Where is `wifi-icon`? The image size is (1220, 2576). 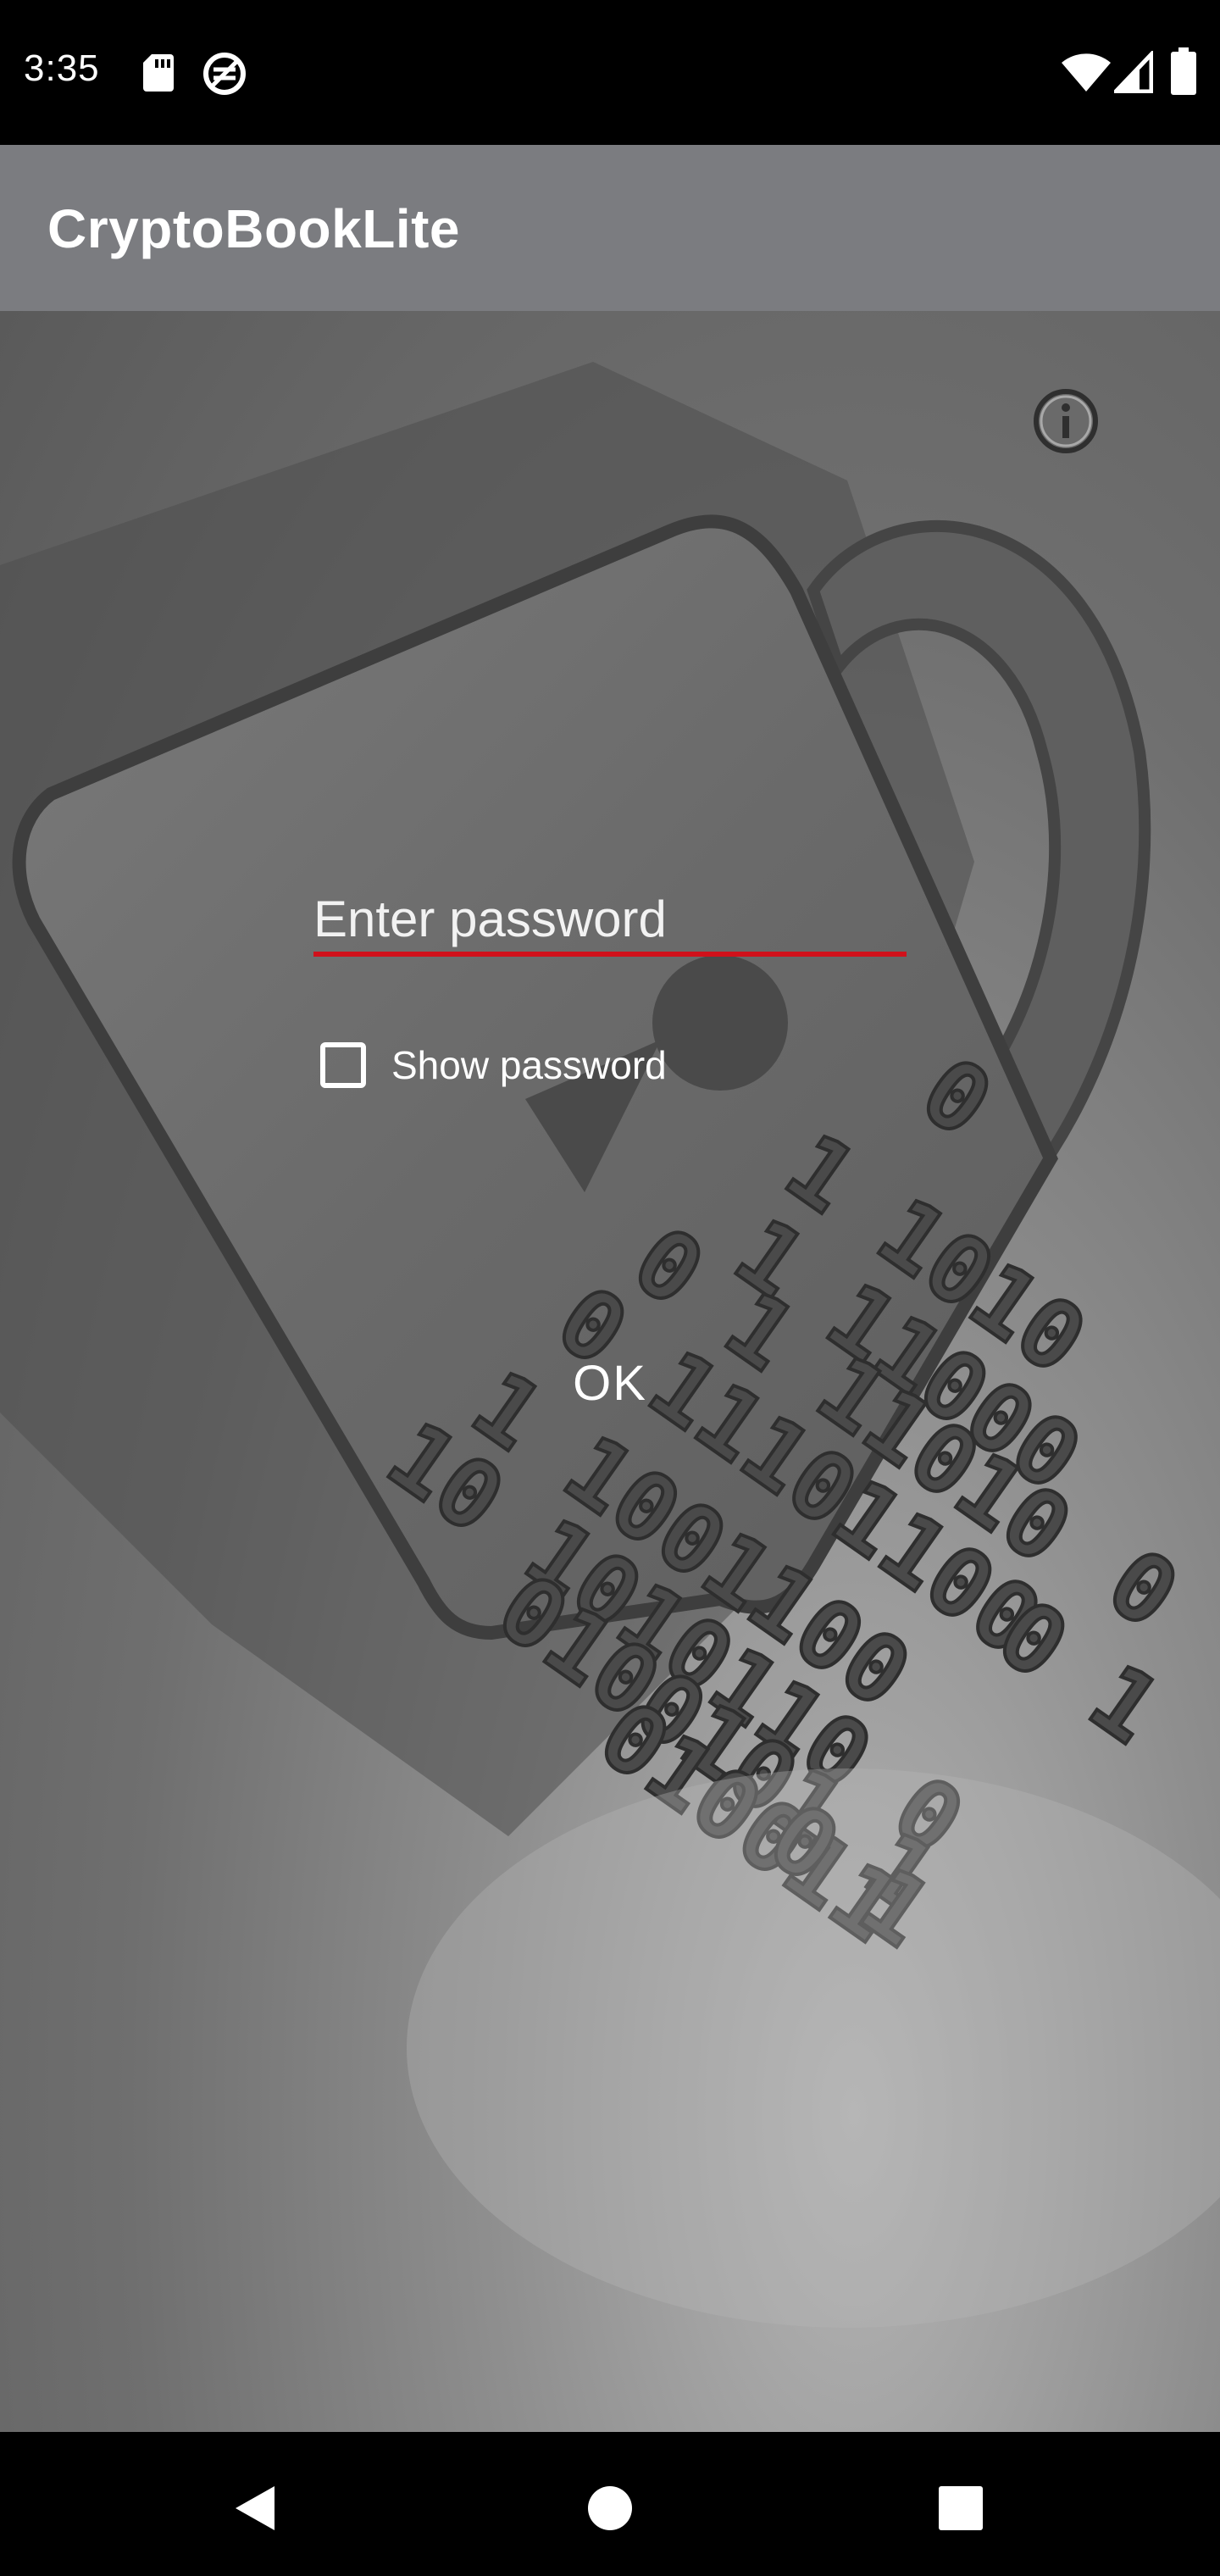 wifi-icon is located at coordinates (1086, 72).